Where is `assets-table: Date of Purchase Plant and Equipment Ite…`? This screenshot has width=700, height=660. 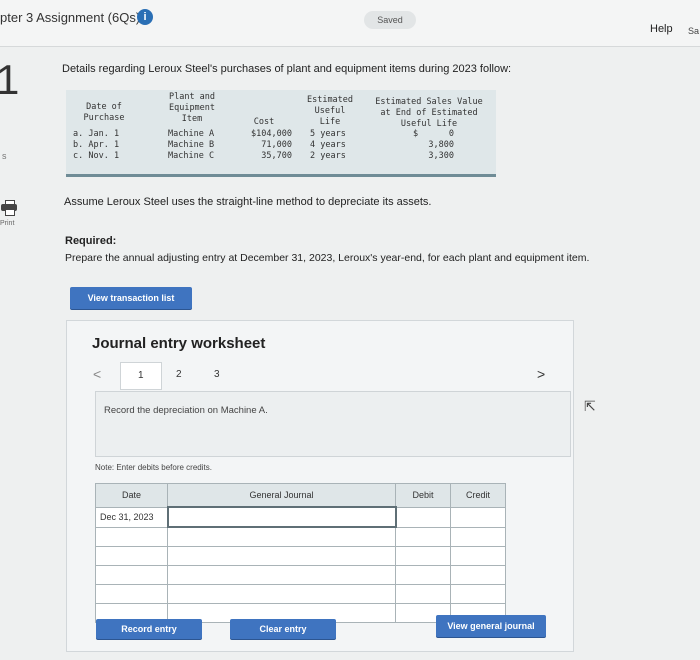 assets-table: Date of Purchase Plant and Equipment Ite… is located at coordinates (281, 133).